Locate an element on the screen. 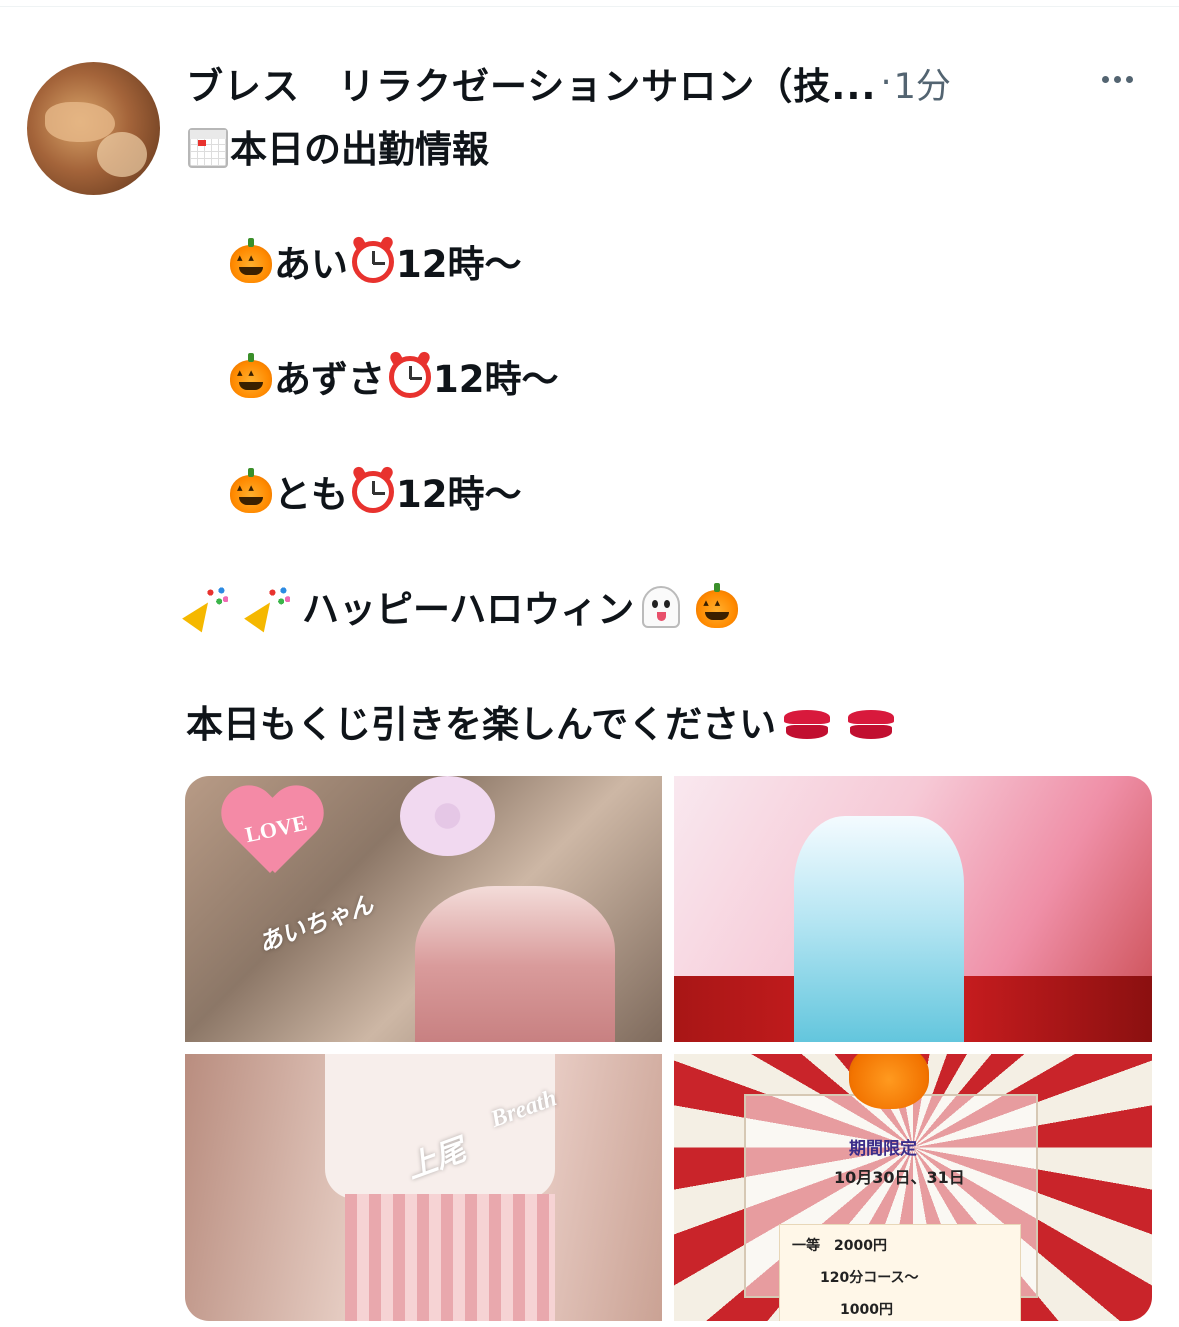 The width and height of the screenshot is (1179, 1327). top-divider is located at coordinates (589, 6).